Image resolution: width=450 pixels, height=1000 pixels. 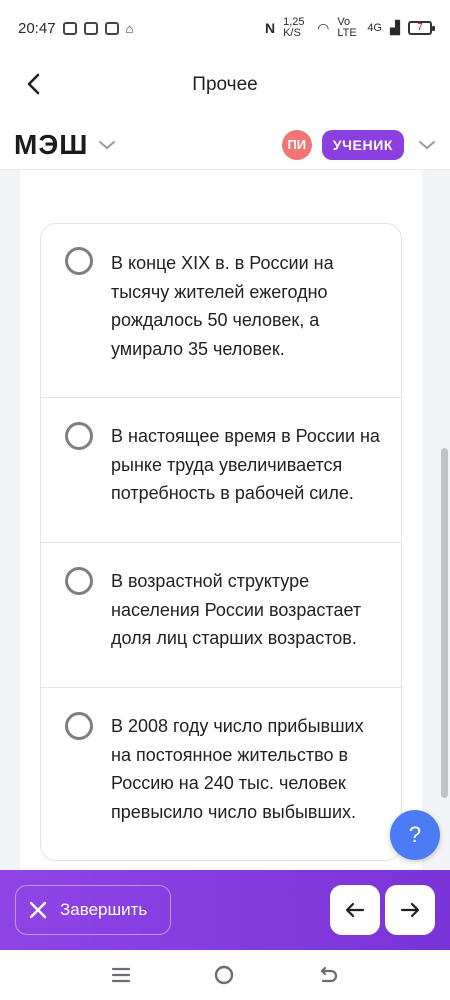 What do you see at coordinates (38, 910) in the screenshot?
I see `close-icon` at bounding box center [38, 910].